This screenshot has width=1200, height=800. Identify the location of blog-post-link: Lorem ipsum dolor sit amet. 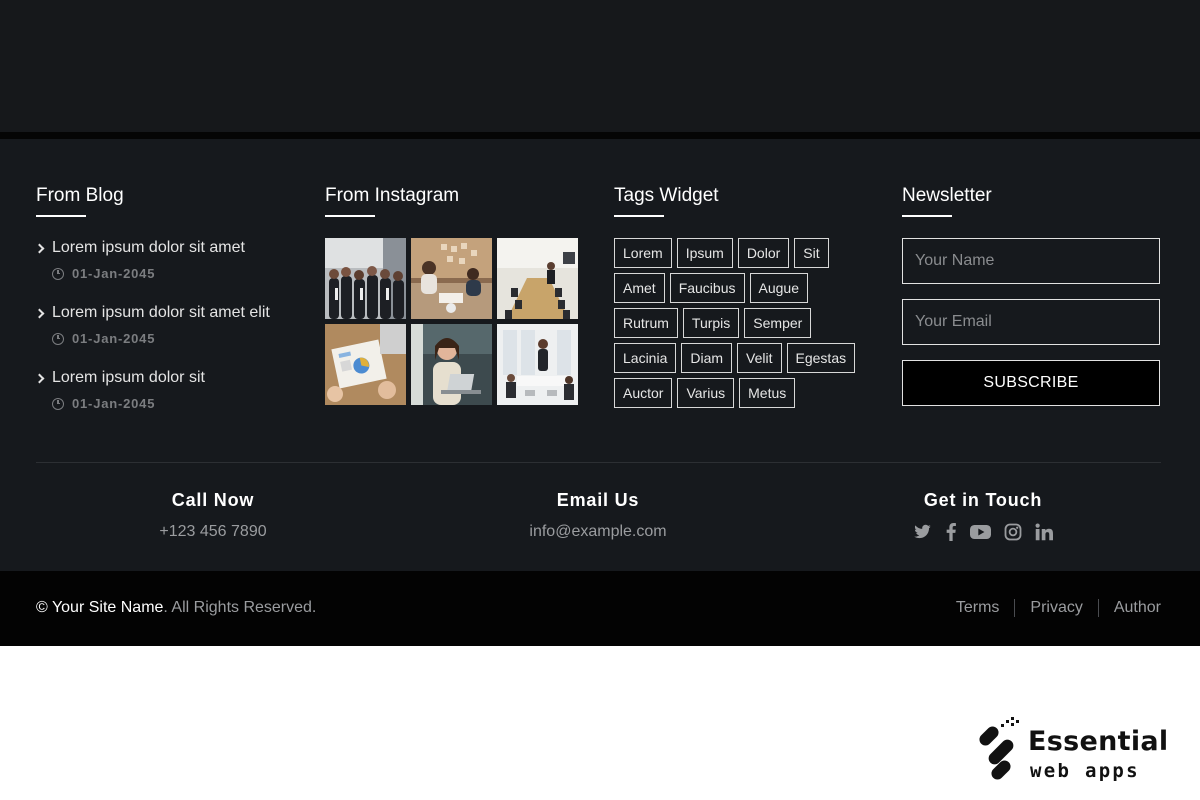
(165, 248).